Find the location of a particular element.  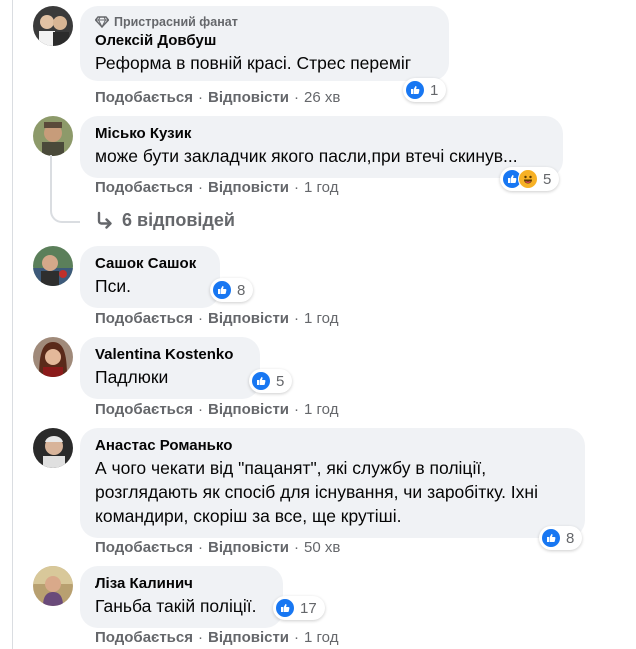

view-replies-button: 6 відповідей is located at coordinates (165, 220).